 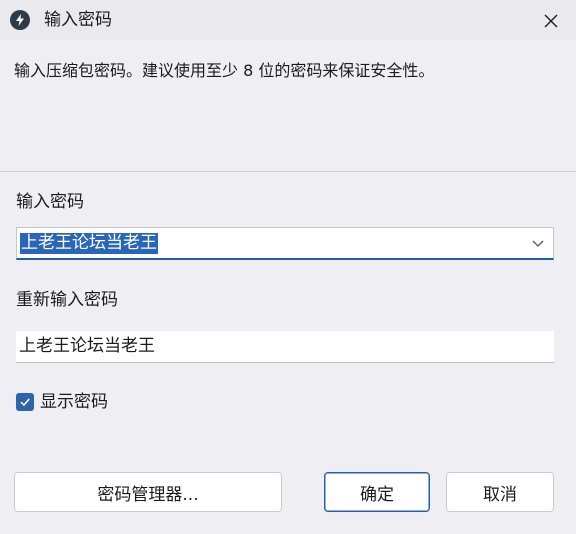 What do you see at coordinates (285, 243) in the screenshot?
I see `password-combobox: 上老王论坛当老王` at bounding box center [285, 243].